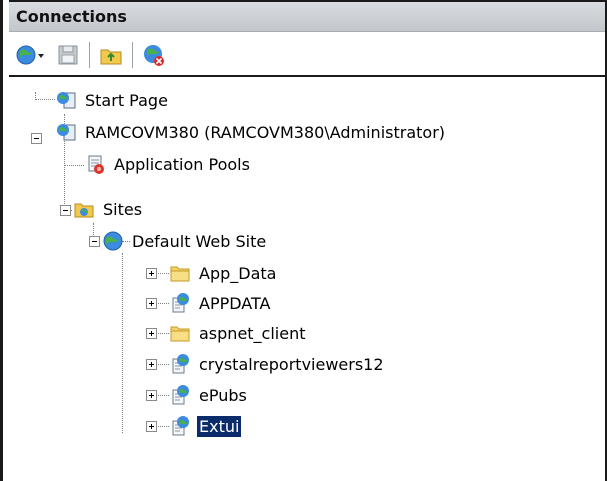  I want to click on tree-item-label: ePubs, so click(223, 395).